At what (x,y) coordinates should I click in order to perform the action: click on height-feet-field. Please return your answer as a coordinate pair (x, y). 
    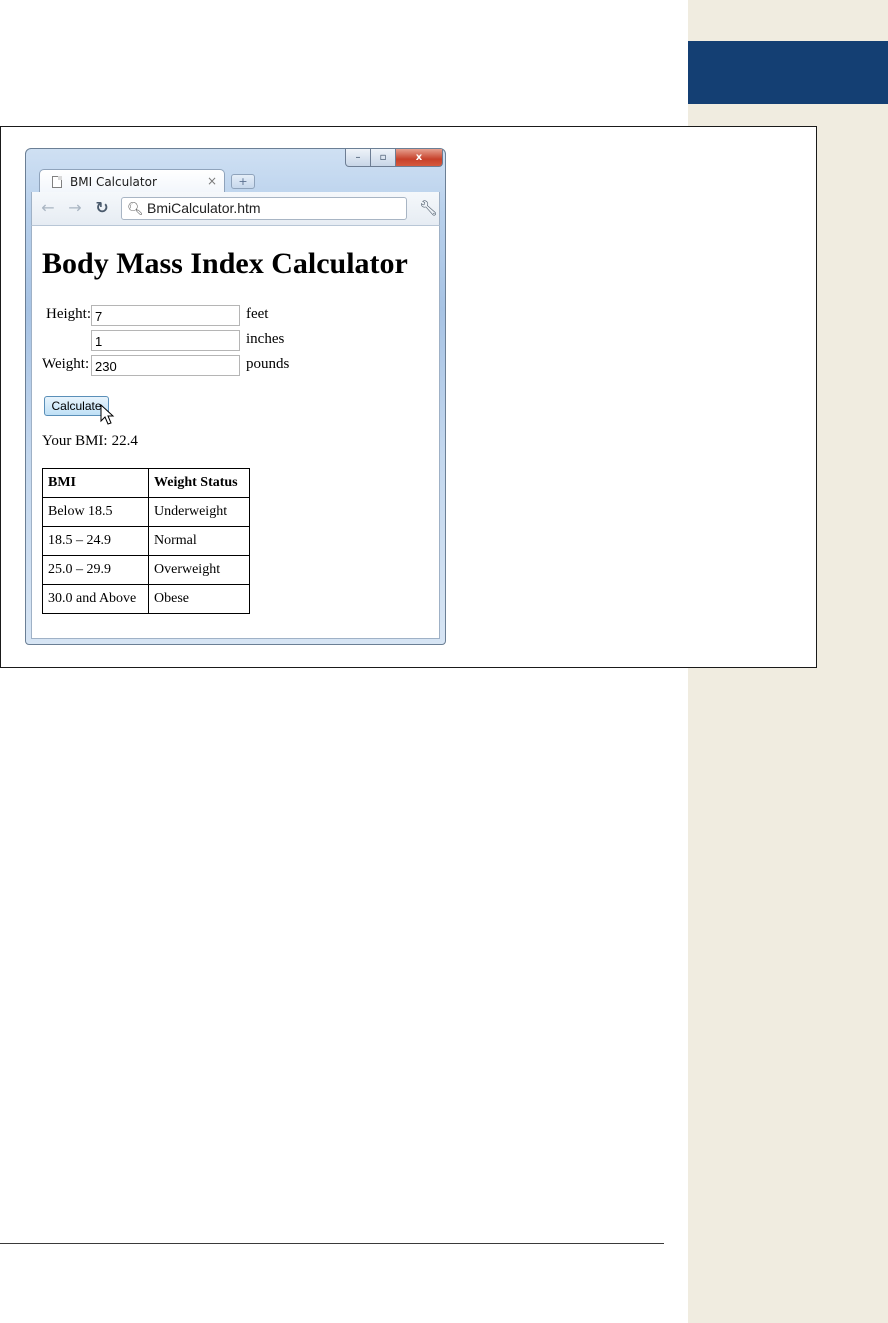
    Looking at the image, I should click on (165, 315).